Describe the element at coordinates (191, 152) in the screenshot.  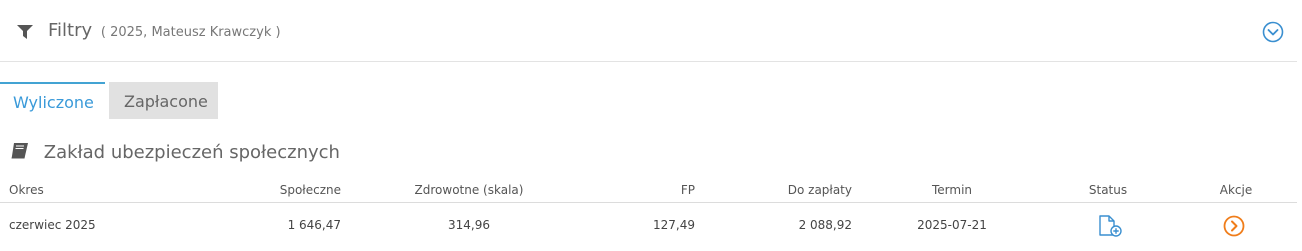
I see `section-title-label: Zakład ubezpieczeń społecznych` at that location.